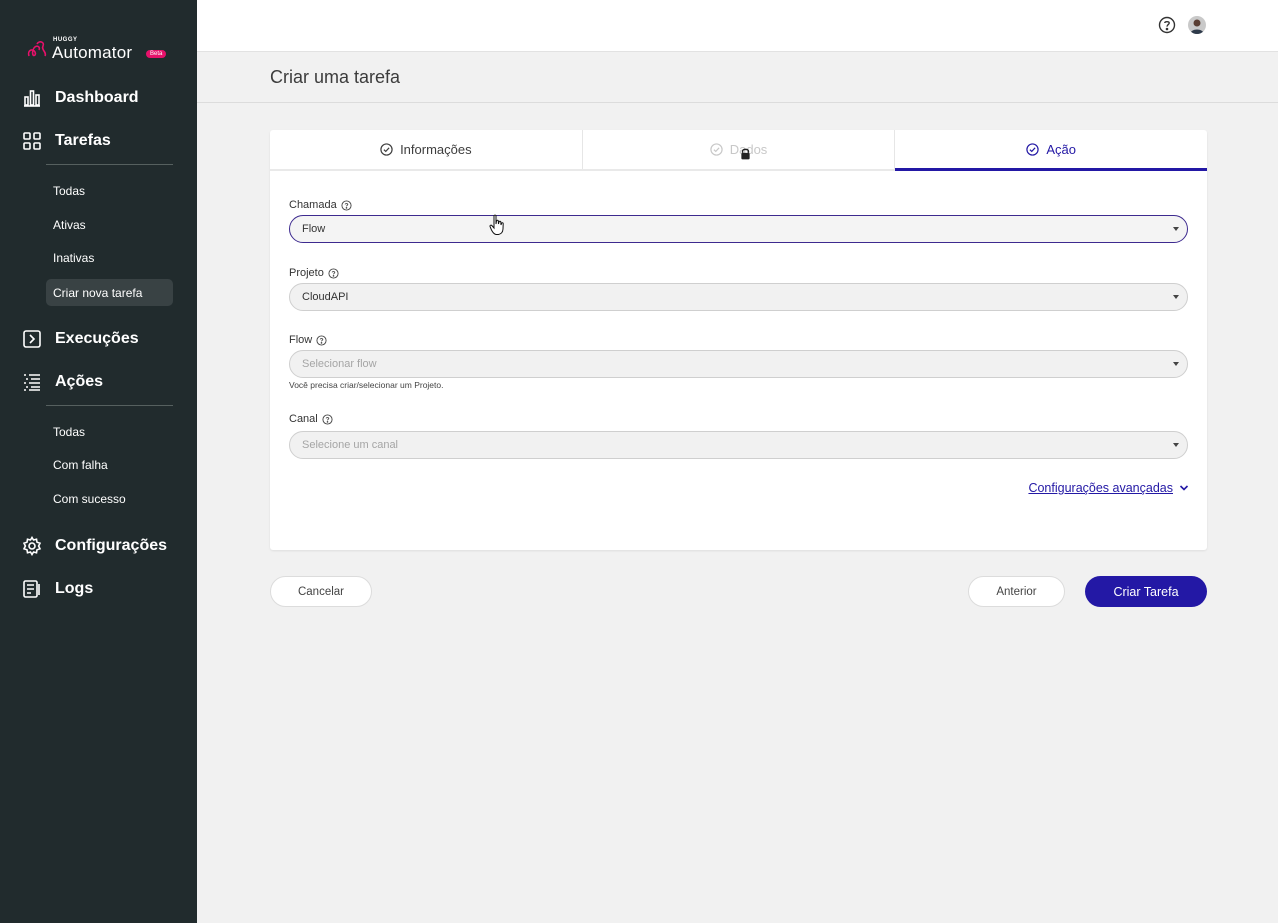  What do you see at coordinates (97, 97) in the screenshot?
I see `nav-dashboard-label: Dashboard` at bounding box center [97, 97].